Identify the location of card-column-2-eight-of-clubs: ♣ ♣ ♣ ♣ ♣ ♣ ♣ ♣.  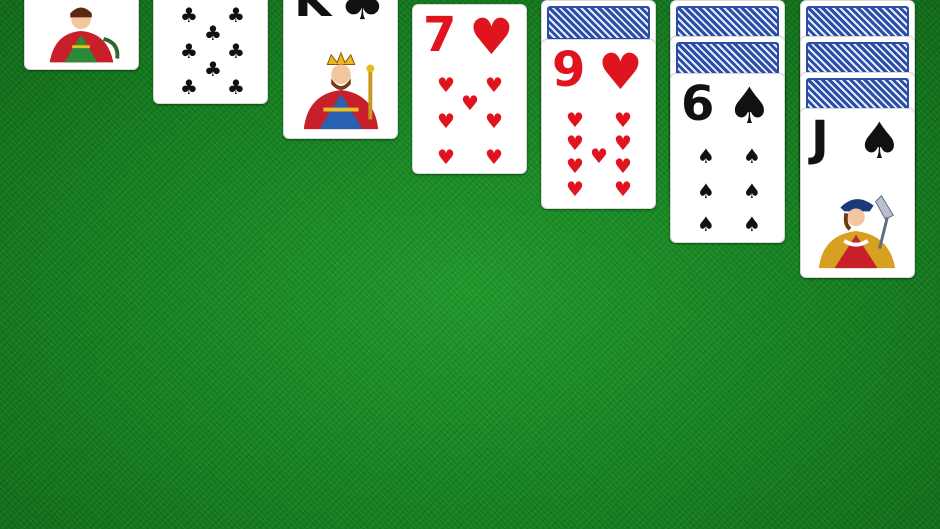
(210, 52).